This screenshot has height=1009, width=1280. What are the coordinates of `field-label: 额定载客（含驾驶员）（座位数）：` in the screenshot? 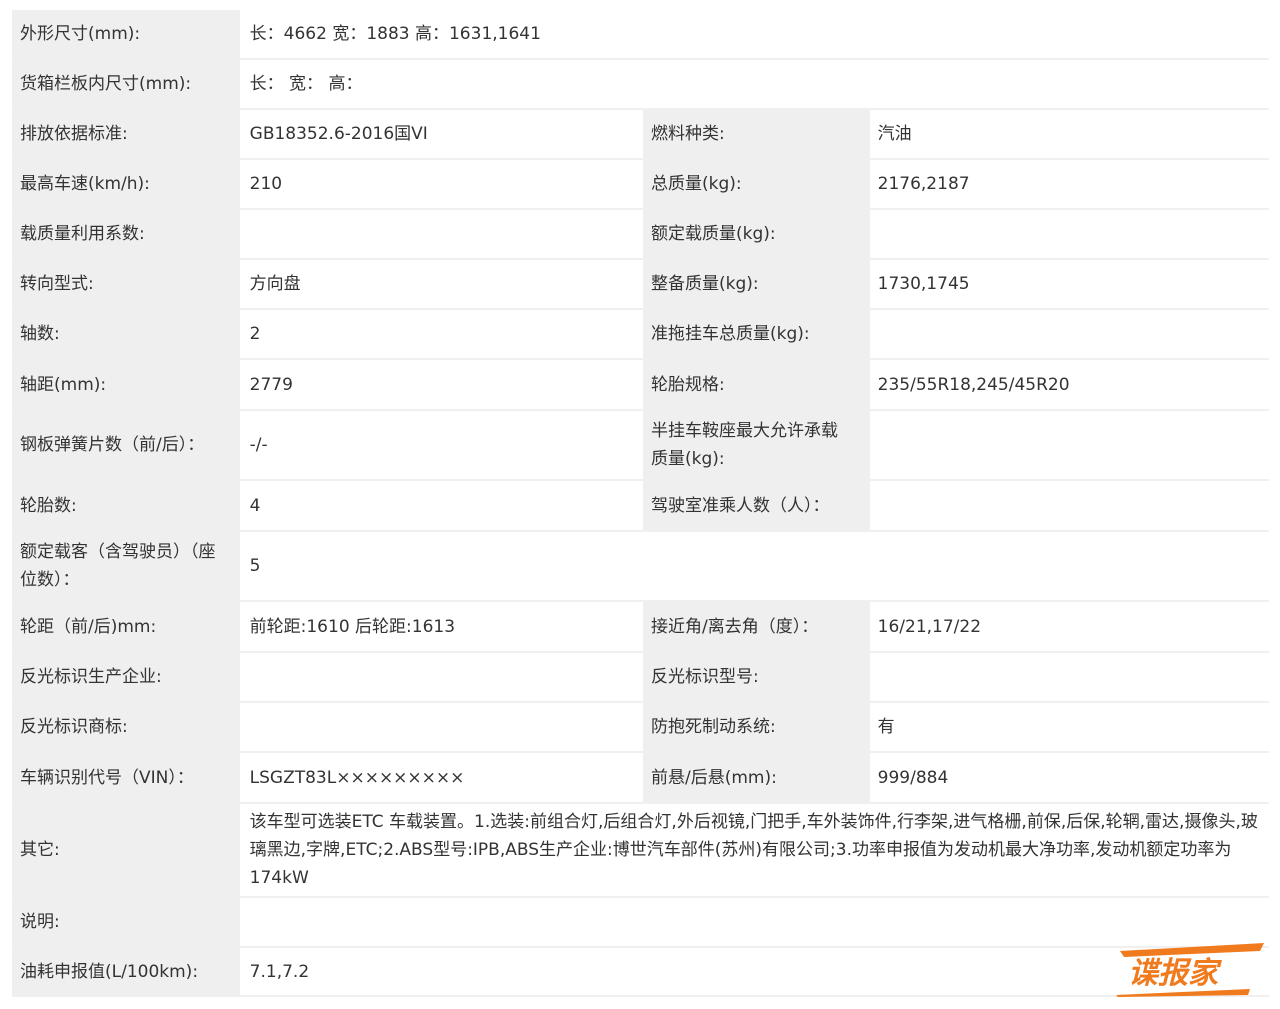 It's located at (126, 566).